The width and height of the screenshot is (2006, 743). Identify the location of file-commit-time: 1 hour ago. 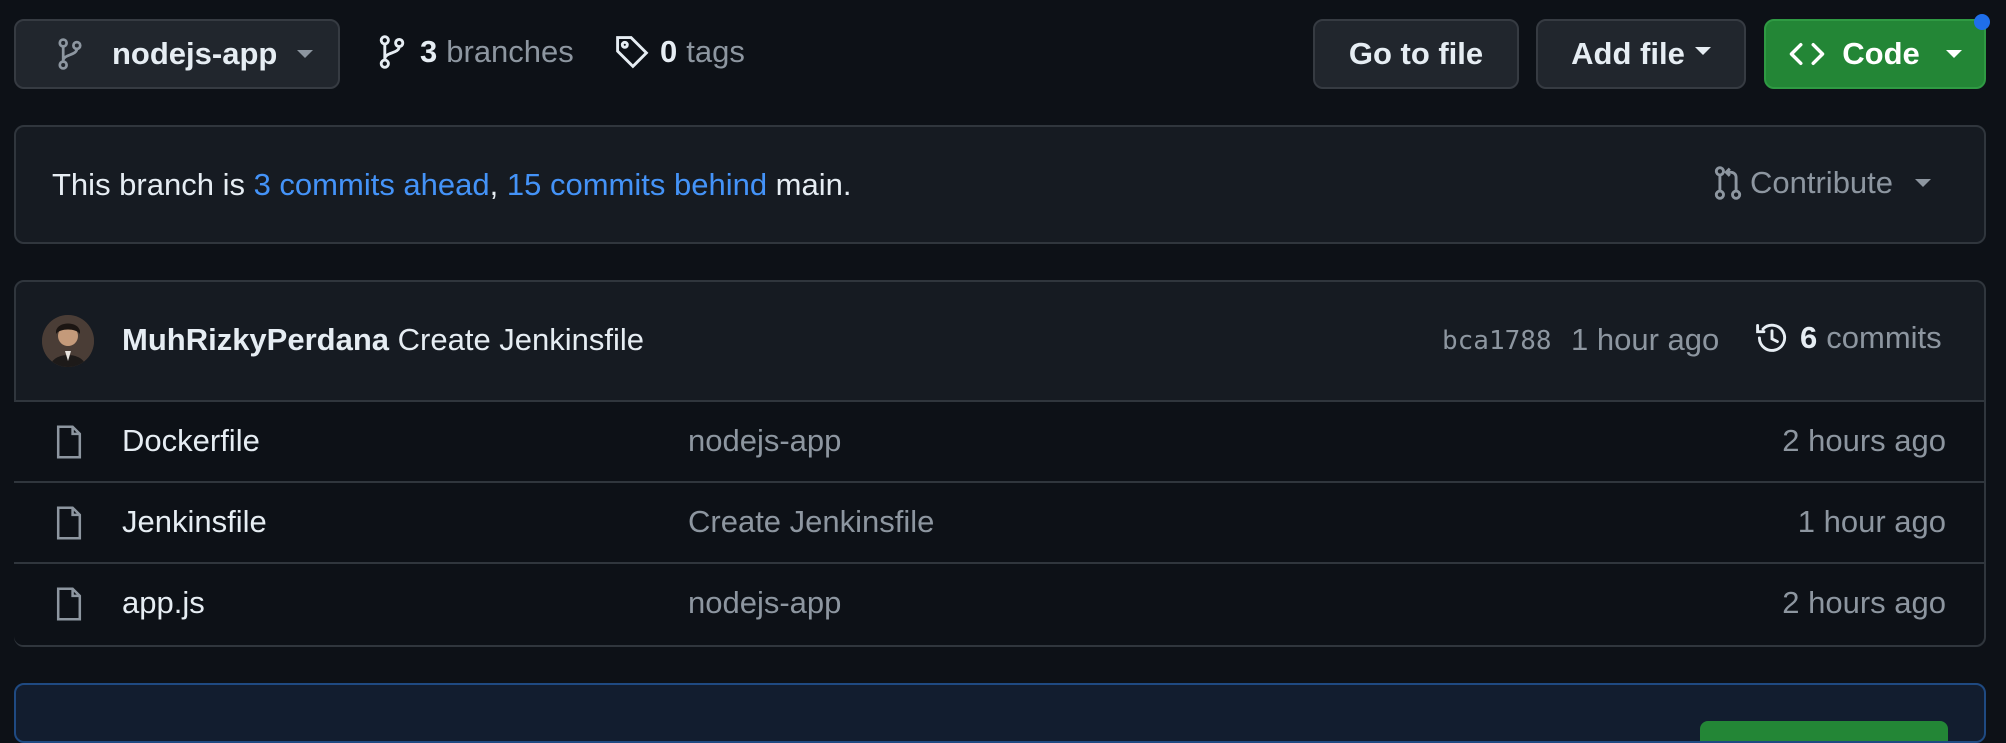
(1871, 521).